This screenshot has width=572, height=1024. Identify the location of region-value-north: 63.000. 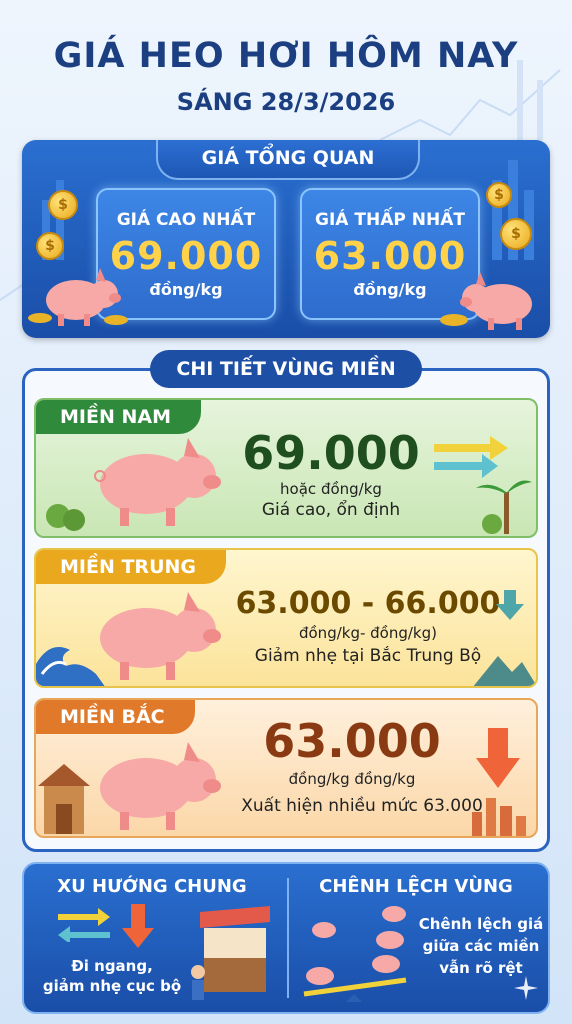
(352, 741).